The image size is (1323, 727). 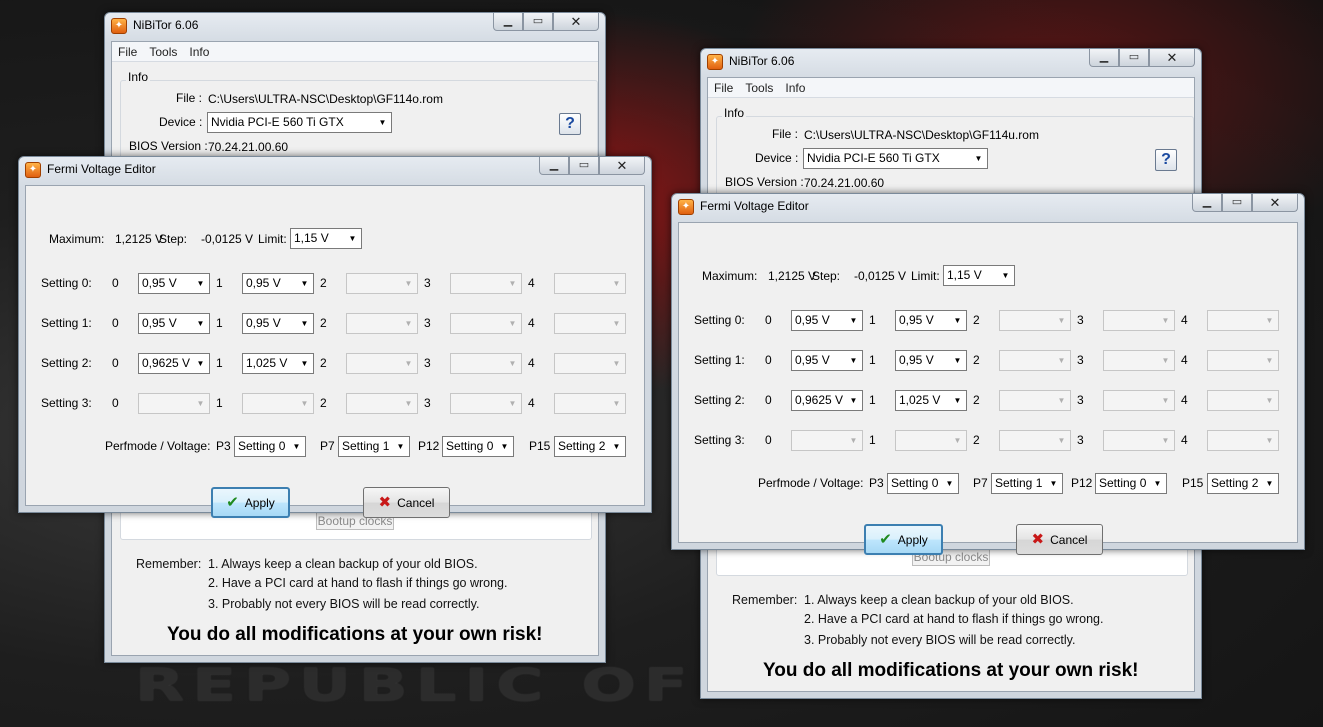 I want to click on perf-p15-select-value: Setting 2, so click(x=1235, y=483).